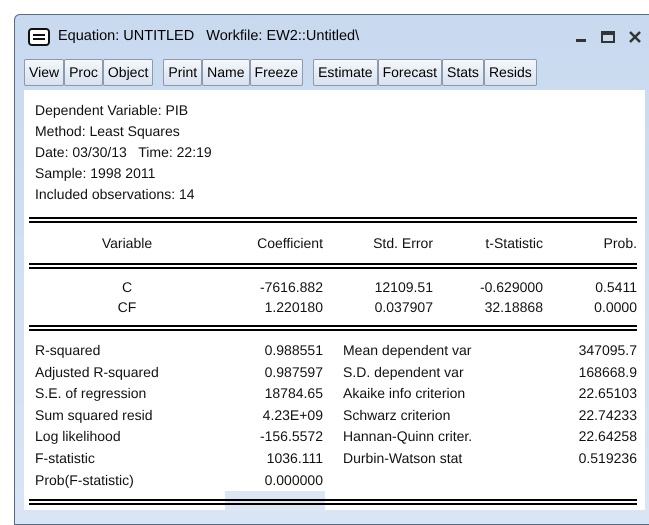 The image size is (649, 525). Describe the element at coordinates (226, 72) in the screenshot. I see `toolbar-button: Name` at that location.